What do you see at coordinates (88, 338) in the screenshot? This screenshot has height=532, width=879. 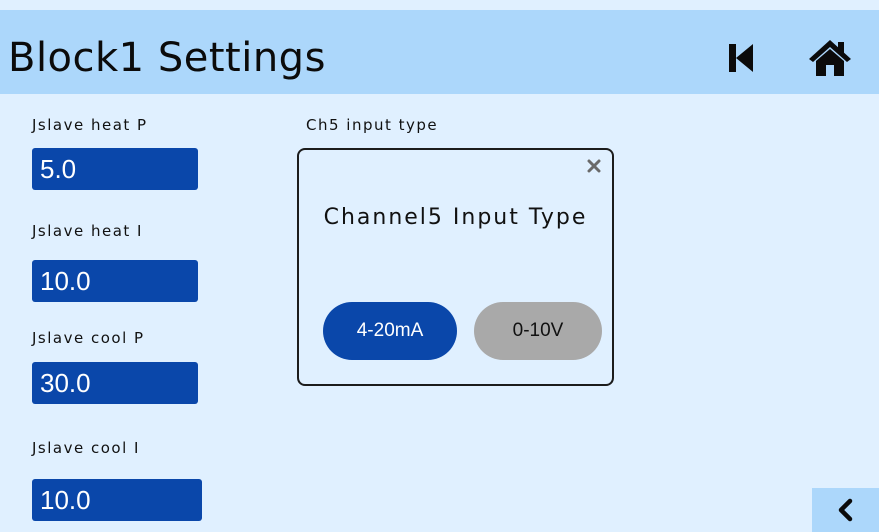 I see `field-label-jslave-cool-p: Jslave cool P` at bounding box center [88, 338].